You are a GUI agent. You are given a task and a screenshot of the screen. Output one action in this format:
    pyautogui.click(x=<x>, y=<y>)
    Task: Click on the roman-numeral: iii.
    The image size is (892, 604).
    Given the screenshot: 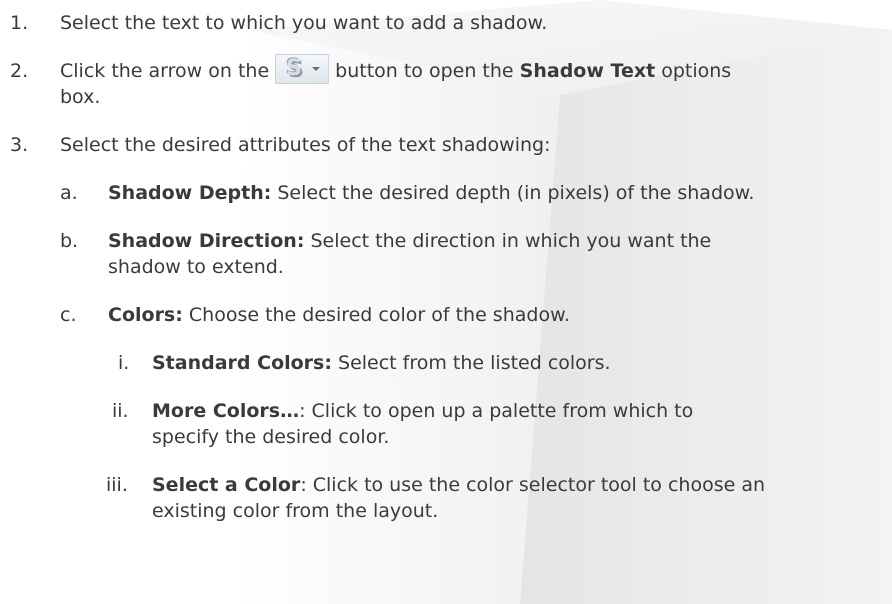 What is the action you would take?
    pyautogui.click(x=117, y=485)
    